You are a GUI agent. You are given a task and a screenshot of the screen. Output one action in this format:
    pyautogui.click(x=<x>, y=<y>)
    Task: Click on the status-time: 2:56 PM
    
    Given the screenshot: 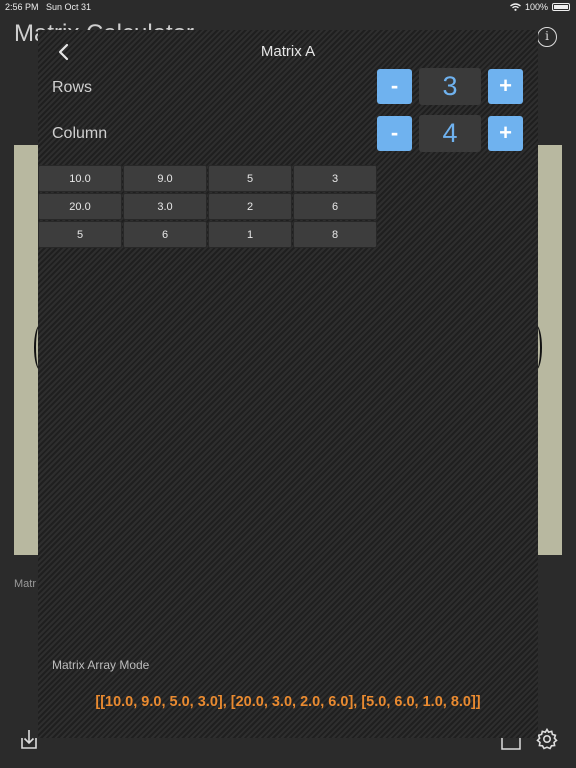 What is the action you would take?
    pyautogui.click(x=22, y=7)
    